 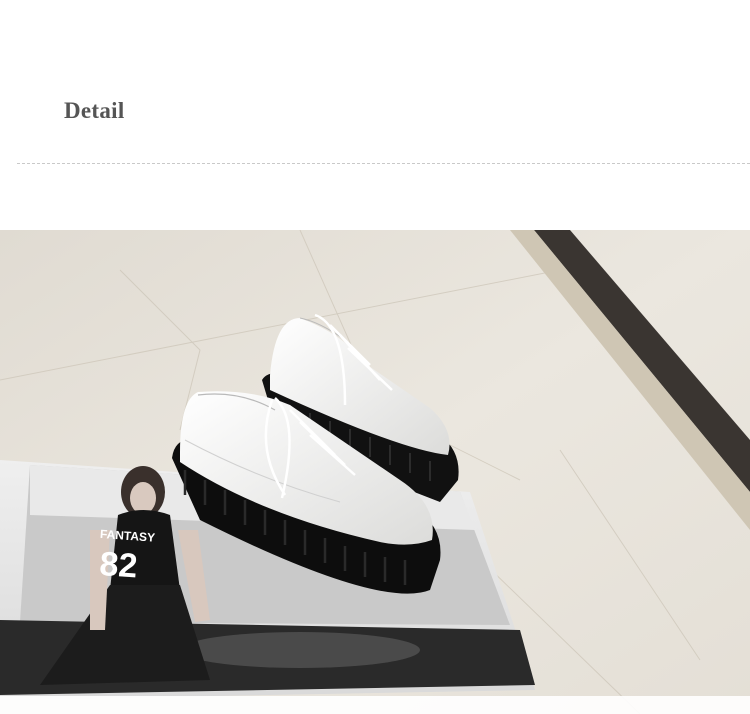 I want to click on section-title: Detail, so click(x=94, y=110).